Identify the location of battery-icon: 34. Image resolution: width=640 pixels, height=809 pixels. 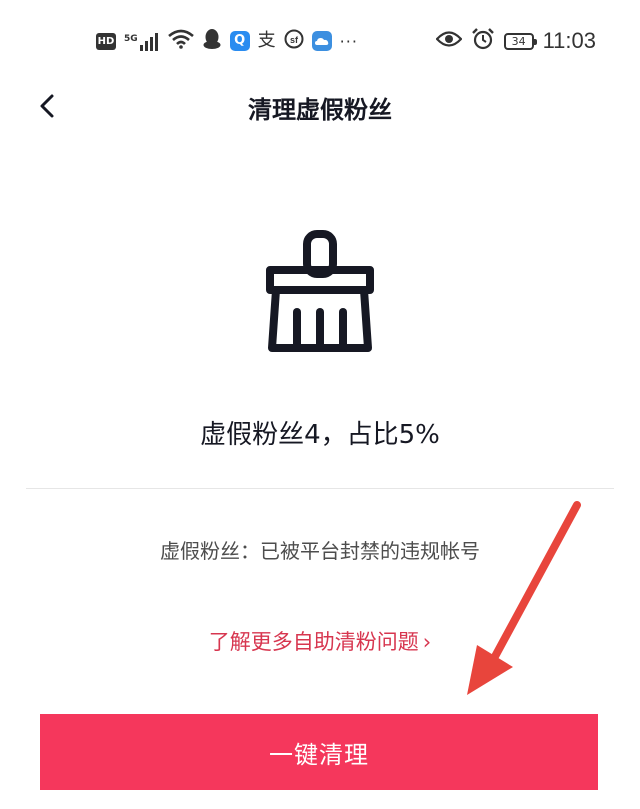
(520, 41).